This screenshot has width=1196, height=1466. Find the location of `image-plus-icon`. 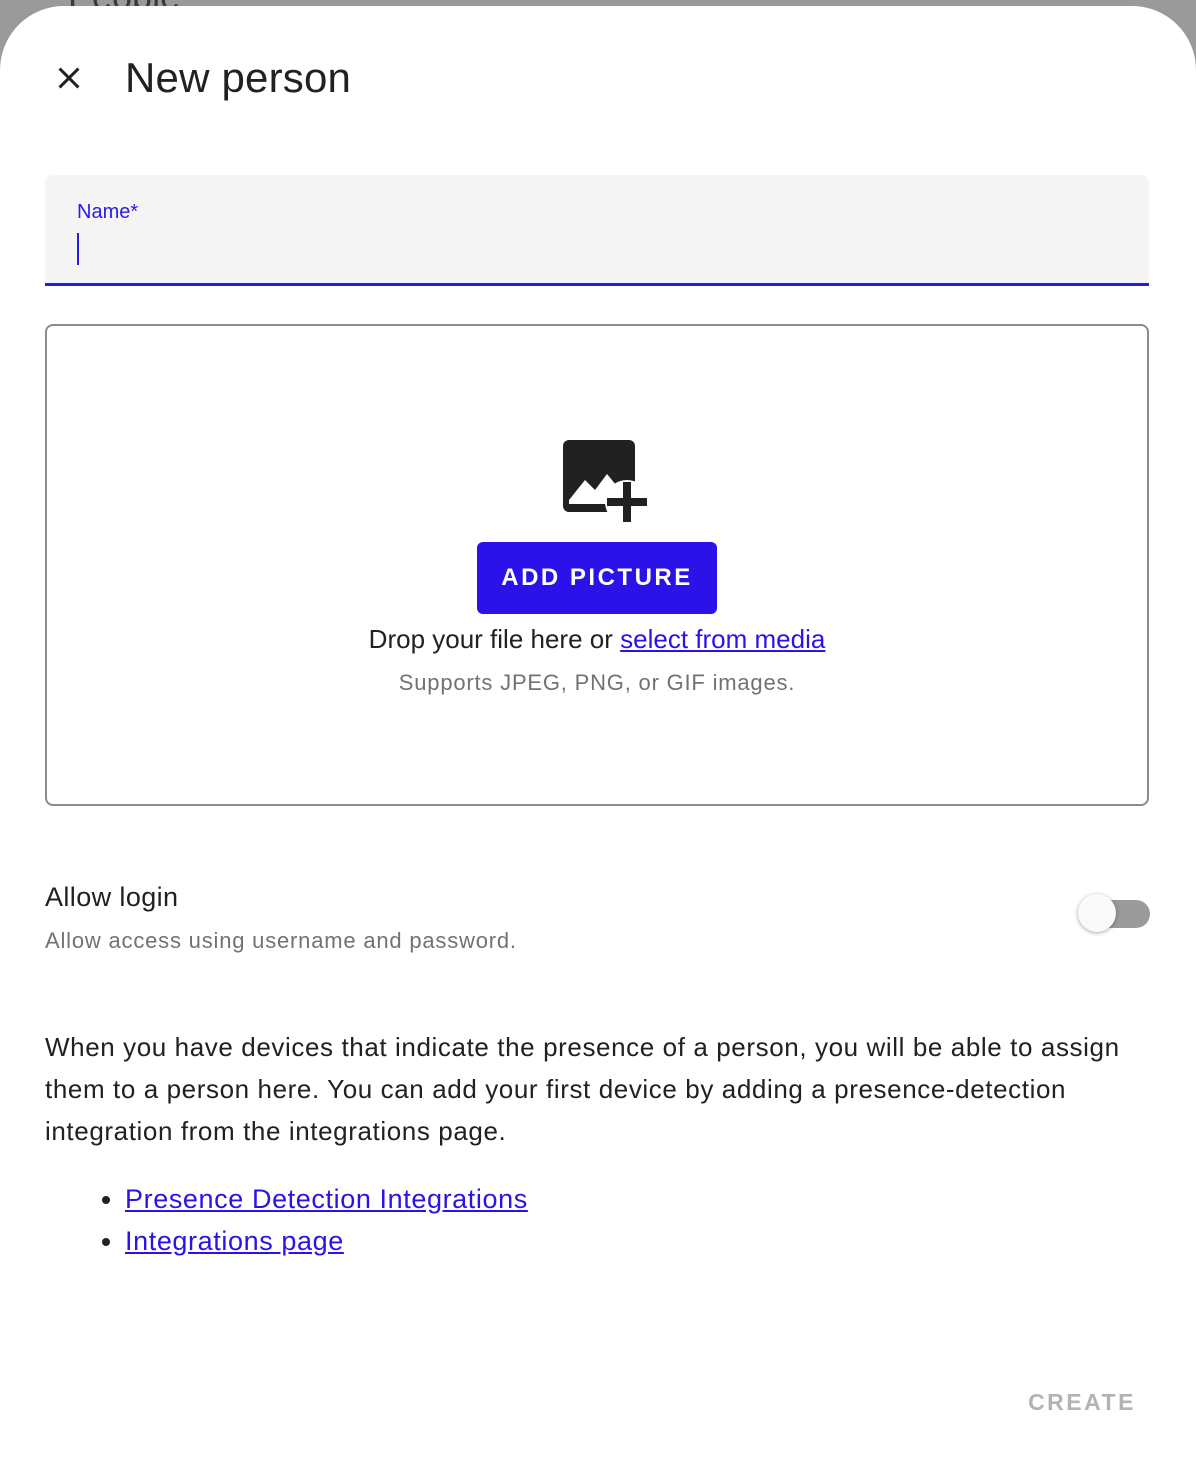

image-plus-icon is located at coordinates (606, 482).